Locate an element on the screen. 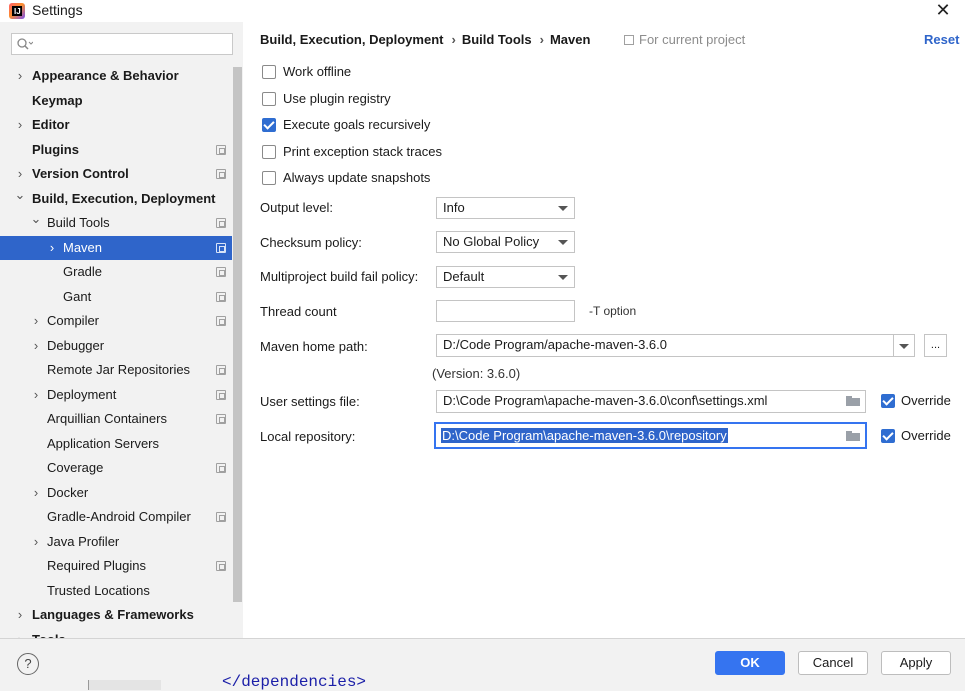 This screenshot has width=965, height=691. sidebar-item-label: Appearance & Behavior is located at coordinates (105, 75).